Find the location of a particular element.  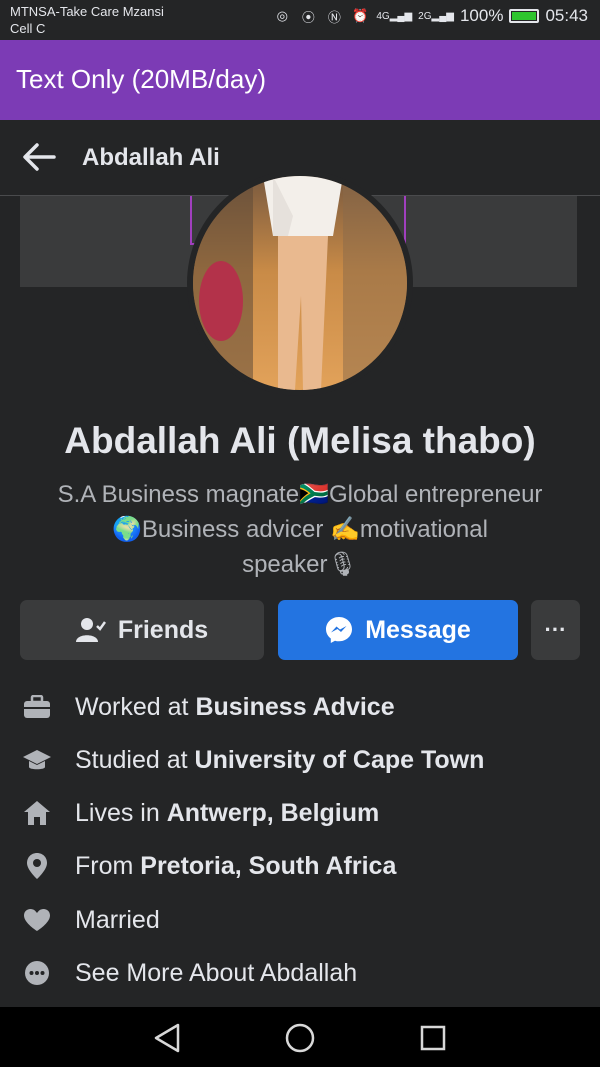

profile-photo is located at coordinates (300, 283).